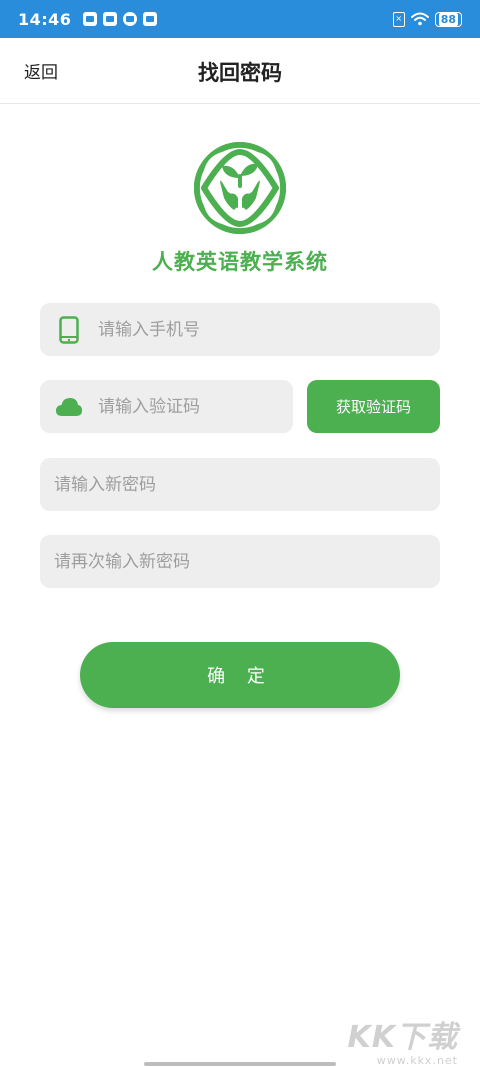 This screenshot has width=480, height=1067. Describe the element at coordinates (419, 19) in the screenshot. I see `wifi-icon` at that location.